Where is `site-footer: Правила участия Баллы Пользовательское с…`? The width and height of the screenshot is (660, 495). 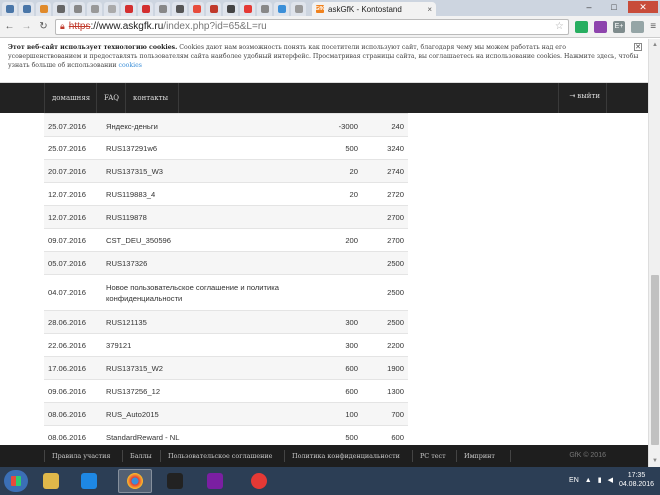
site-footer: Правила участия Баллы Пользовательское с… is located at coordinates (324, 456).